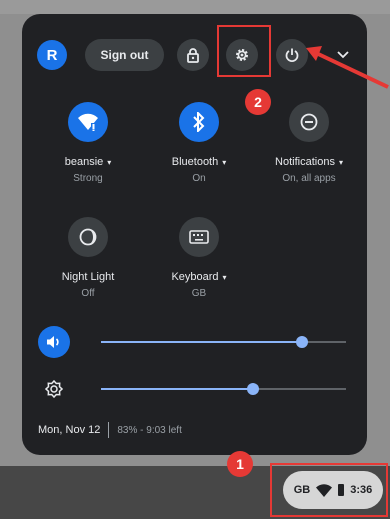 The width and height of the screenshot is (390, 519). I want to click on bluetooth-toggle, so click(199, 122).